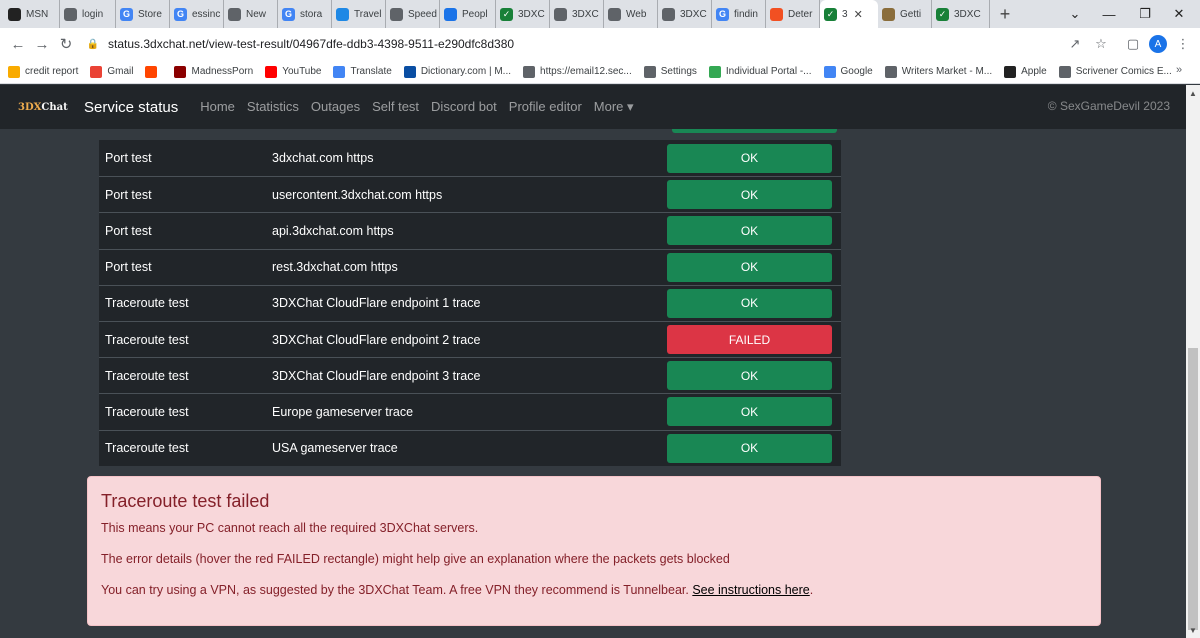  Describe the element at coordinates (52, 71) in the screenshot. I see `bookmark-label: credit report` at that location.